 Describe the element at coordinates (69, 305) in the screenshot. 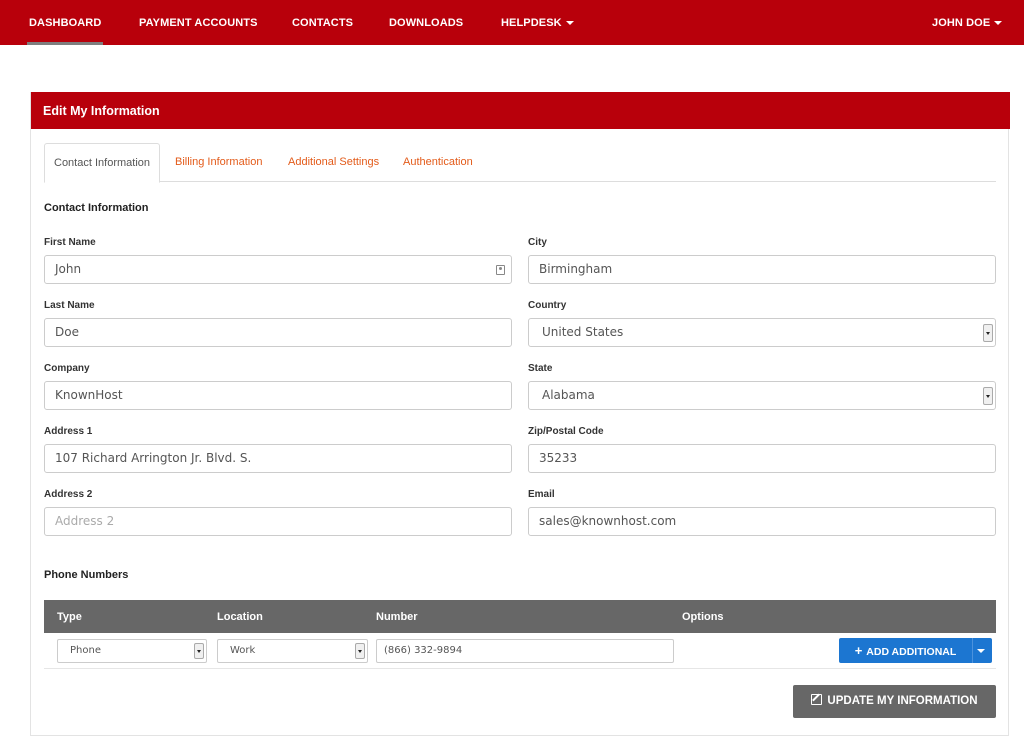

I see `last-name-label: Last Name` at that location.